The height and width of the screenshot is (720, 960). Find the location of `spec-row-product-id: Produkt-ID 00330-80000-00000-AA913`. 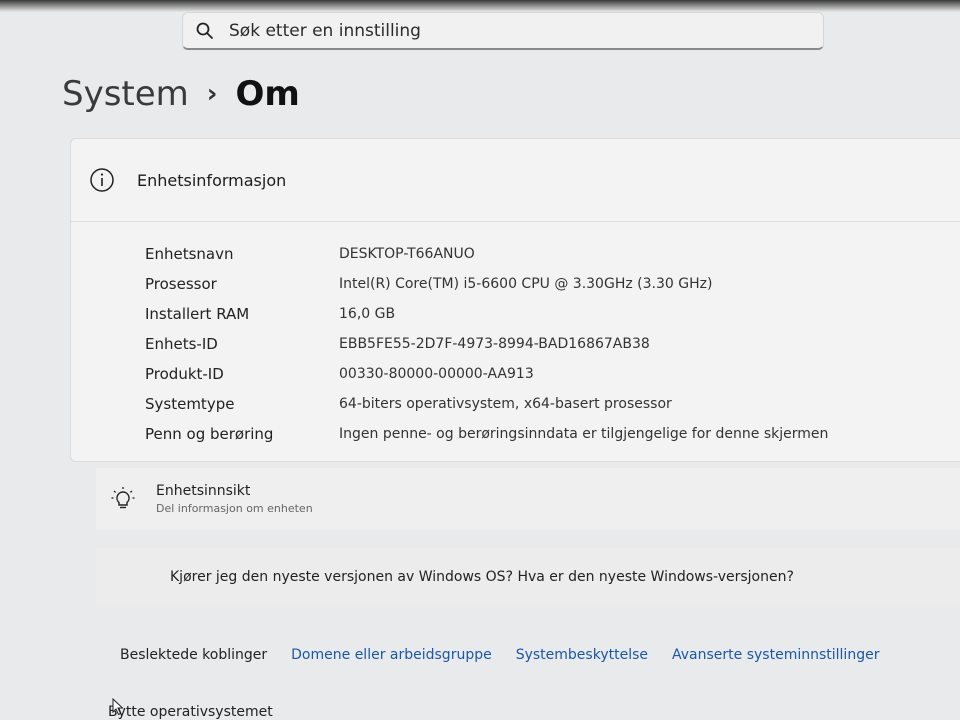

spec-row-product-id: Produkt-ID 00330-80000-00000-AA913 is located at coordinates (486, 374).